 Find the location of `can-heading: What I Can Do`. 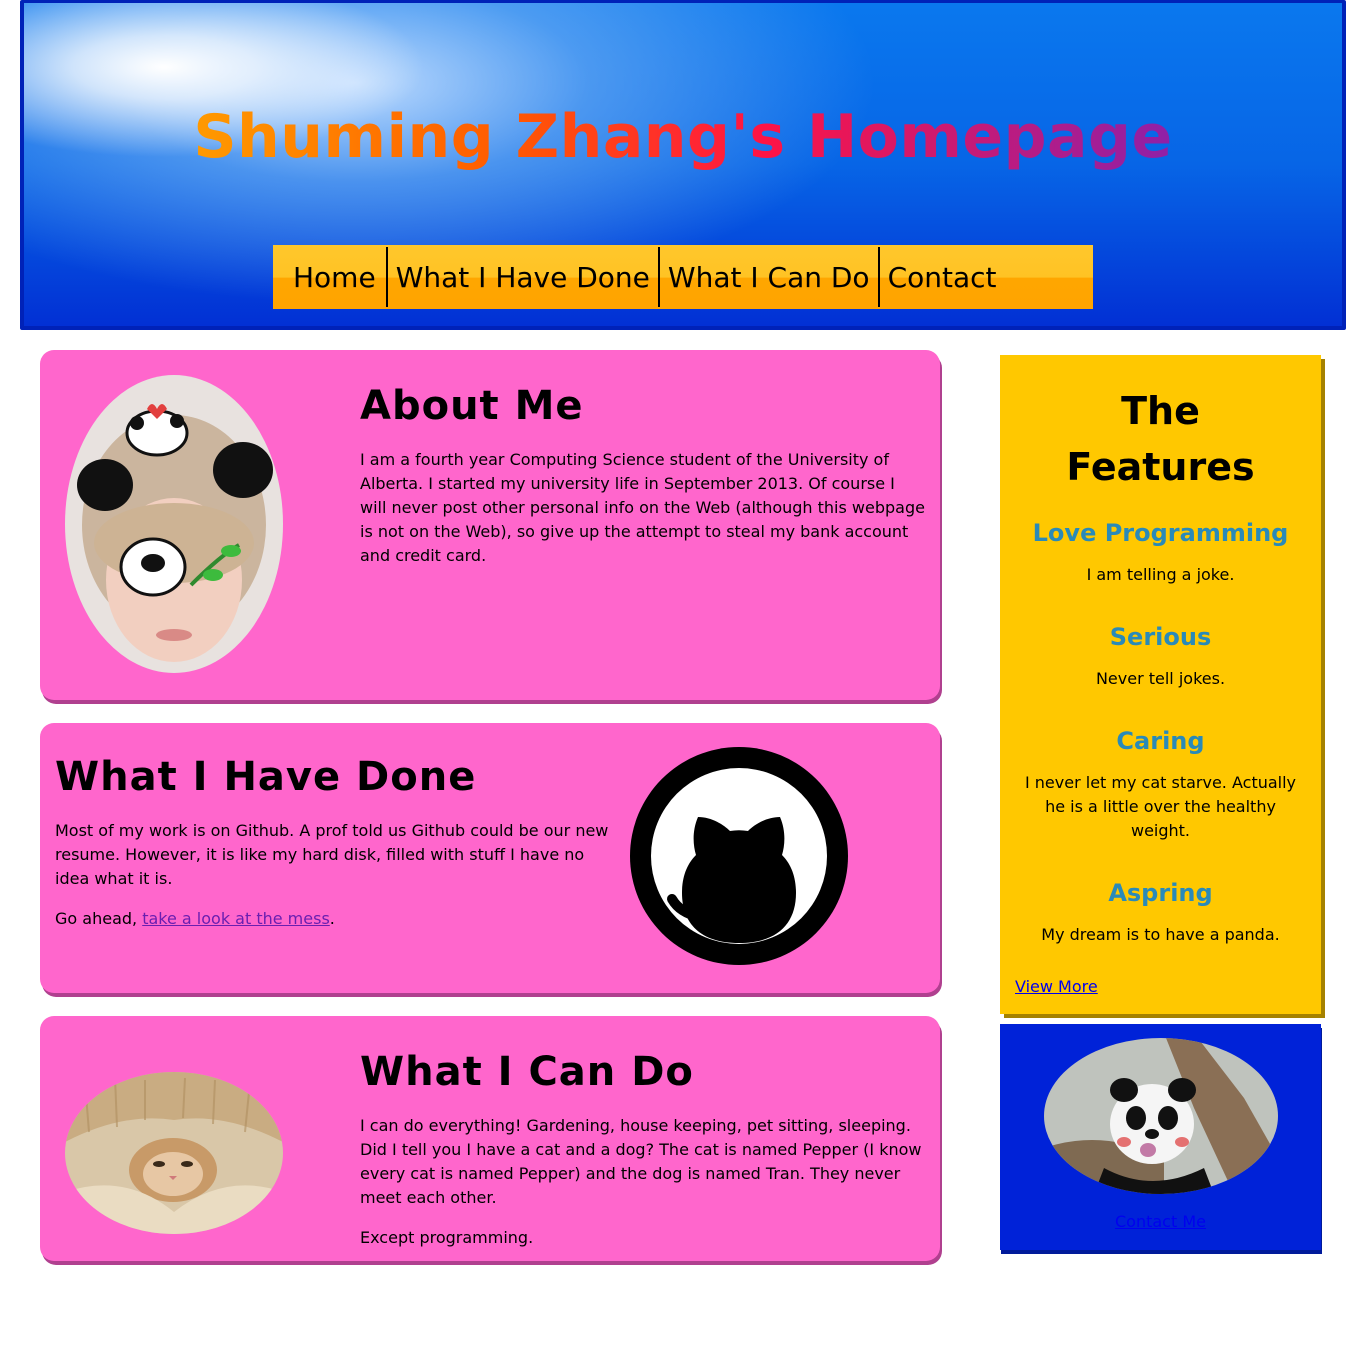

can-heading: What I Can Do is located at coordinates (527, 1072).